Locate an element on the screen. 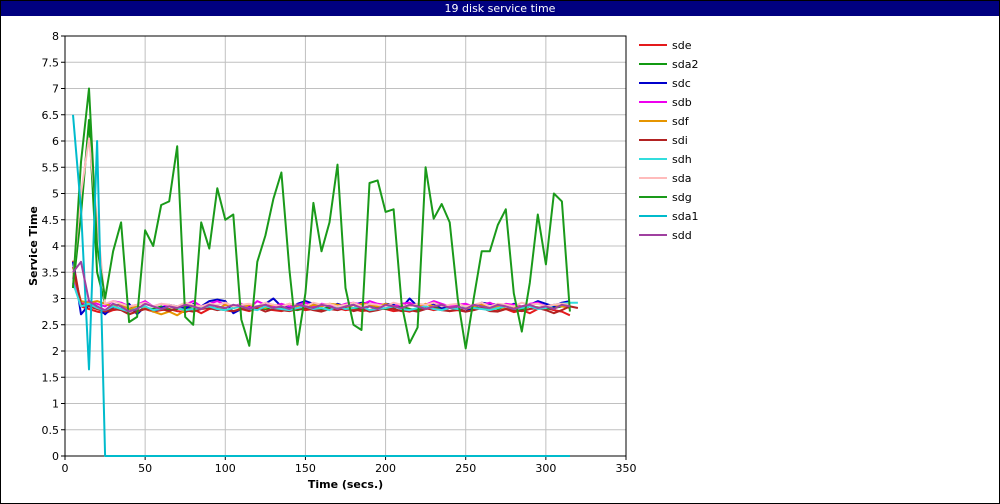 The height and width of the screenshot is (504, 1000). y-tick-label: 0.5 is located at coordinates (51, 430).